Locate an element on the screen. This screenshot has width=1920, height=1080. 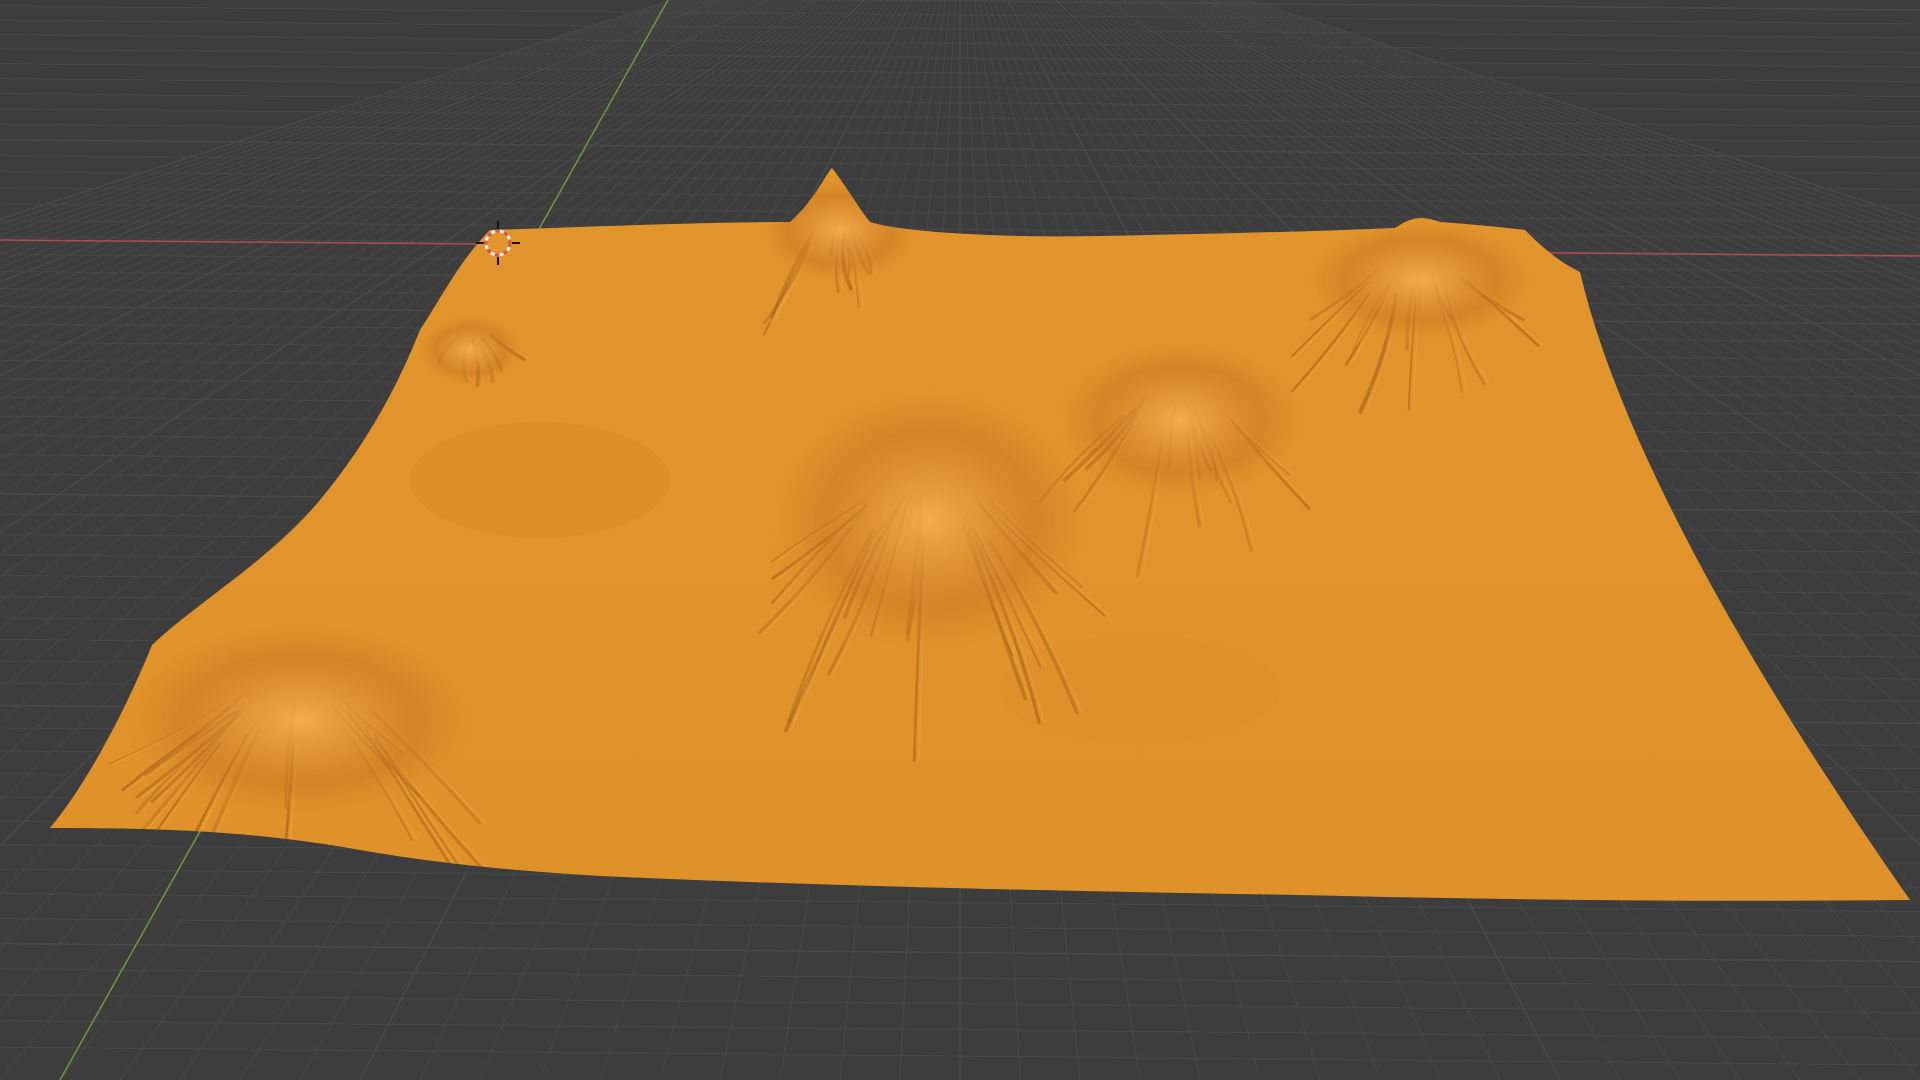
crater-right is located at coordinates (1140, 690).